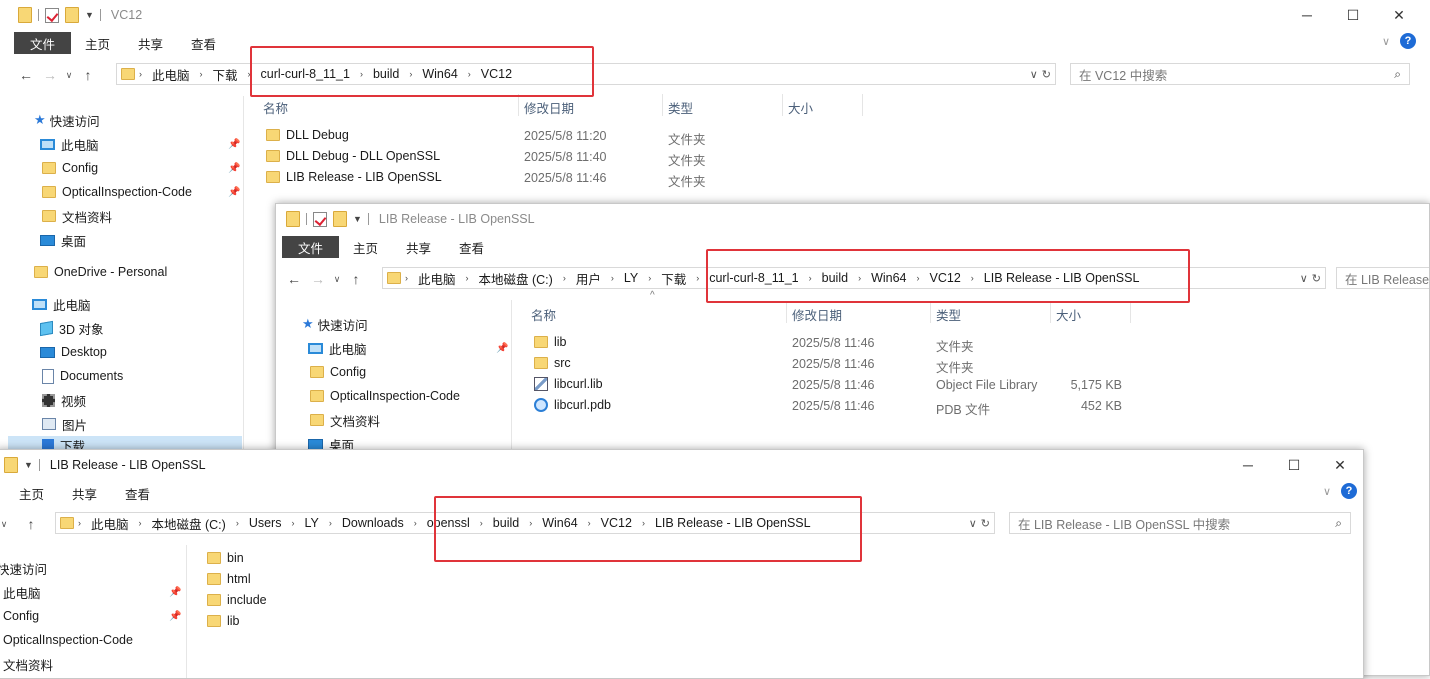  I want to click on sidebar-item-desktop-cn: 桌面, so click(63, 240).